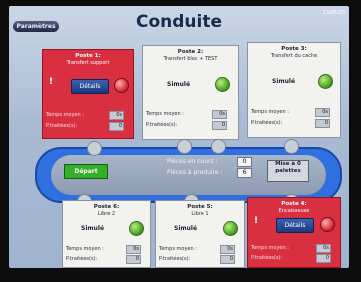 The image size is (361, 282). Describe the element at coordinates (65, 115) in the screenshot. I see `poste-1-temps-label: Temps moyen :` at that location.